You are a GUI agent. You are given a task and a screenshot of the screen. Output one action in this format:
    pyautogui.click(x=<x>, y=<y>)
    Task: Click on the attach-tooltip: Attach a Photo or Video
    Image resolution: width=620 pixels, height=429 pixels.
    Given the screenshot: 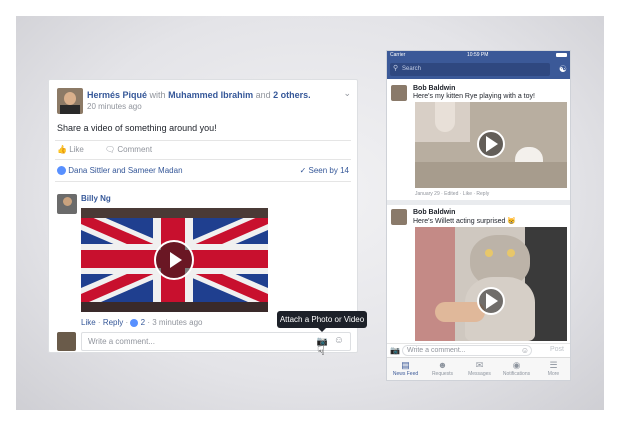 What is the action you would take?
    pyautogui.click(x=322, y=321)
    